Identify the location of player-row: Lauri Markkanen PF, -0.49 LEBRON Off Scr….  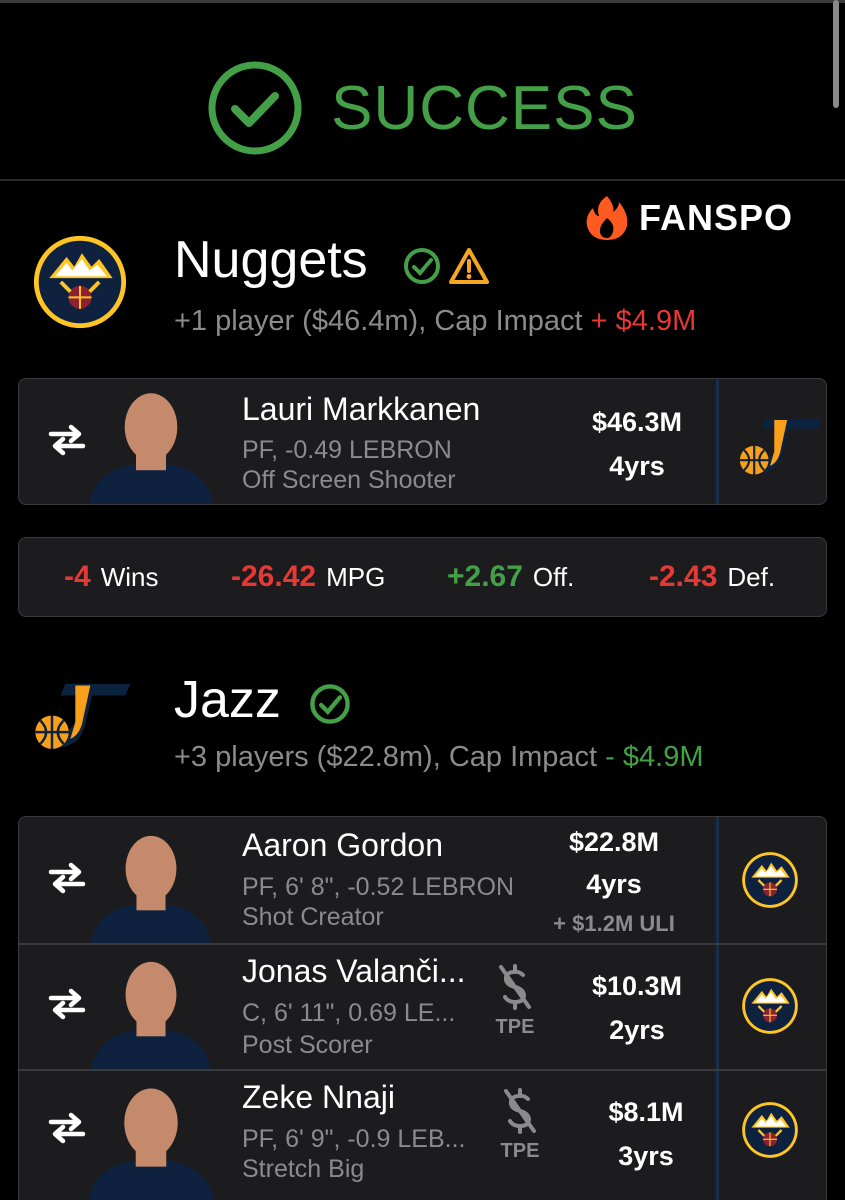
(422, 441).